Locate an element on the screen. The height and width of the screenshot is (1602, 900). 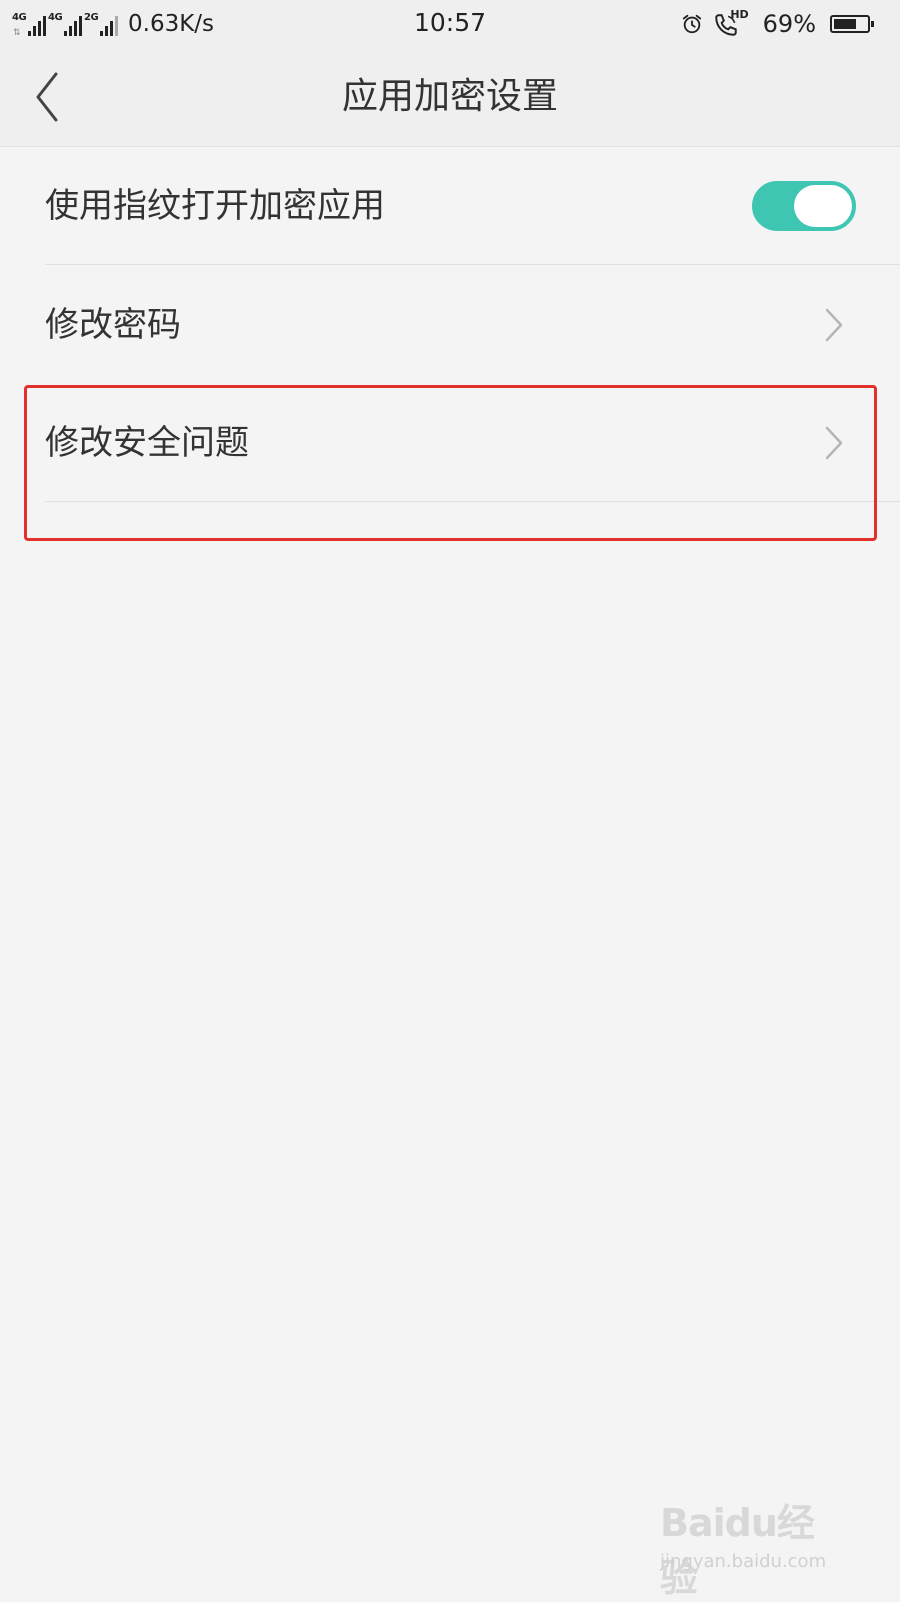
battery-level is located at coordinates (845, 24).